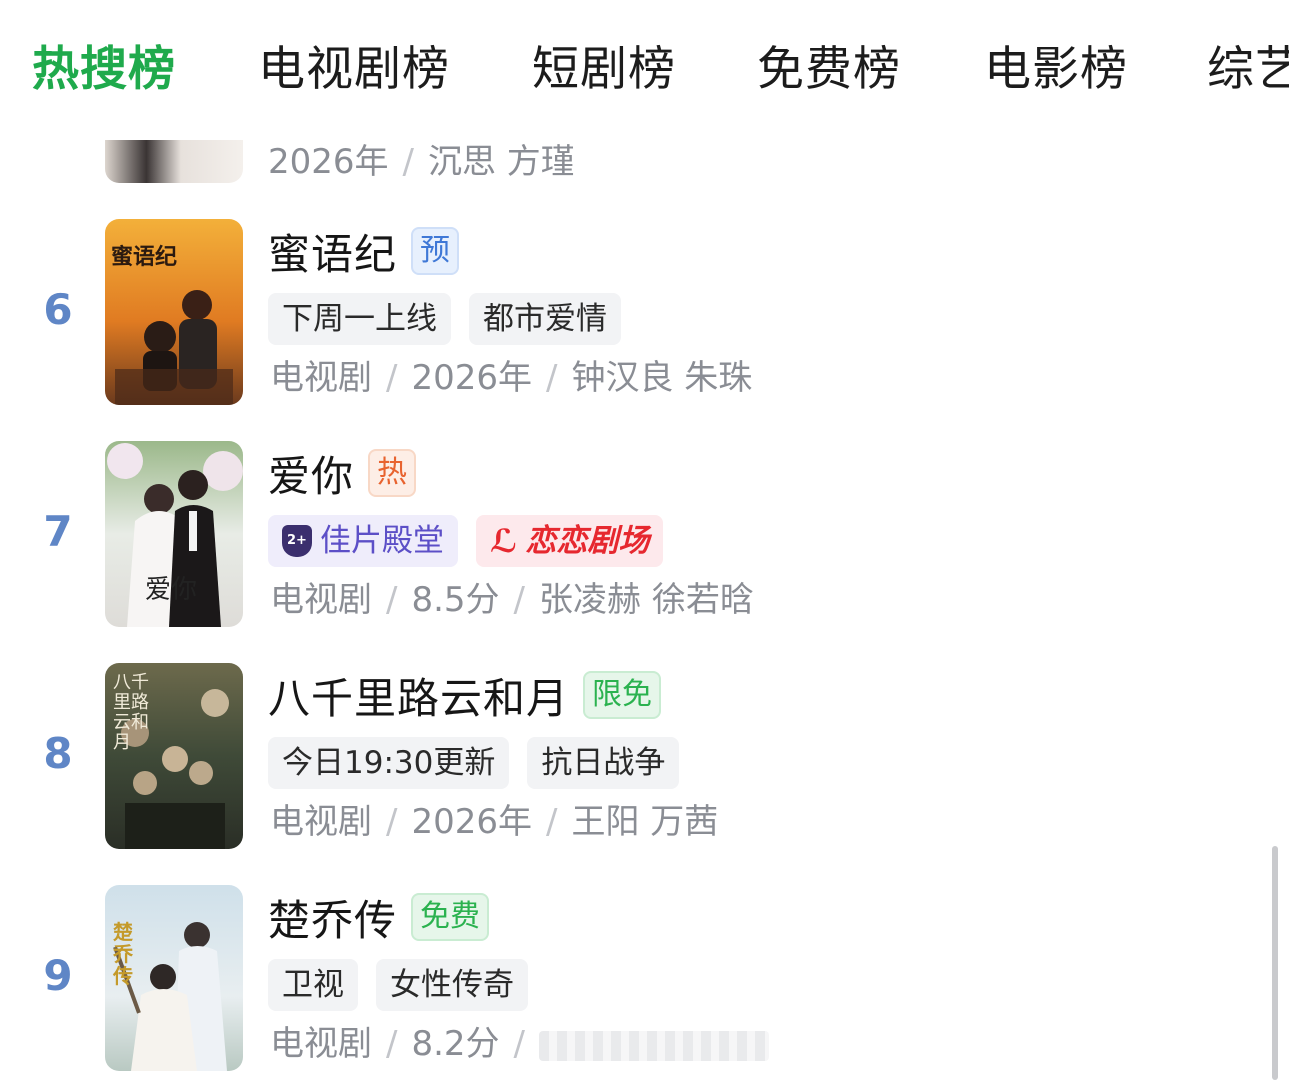 Image resolution: width=1289 pixels, height=1080 pixels. What do you see at coordinates (455, 600) in the screenshot?
I see `meta-info: 8.5分` at bounding box center [455, 600].